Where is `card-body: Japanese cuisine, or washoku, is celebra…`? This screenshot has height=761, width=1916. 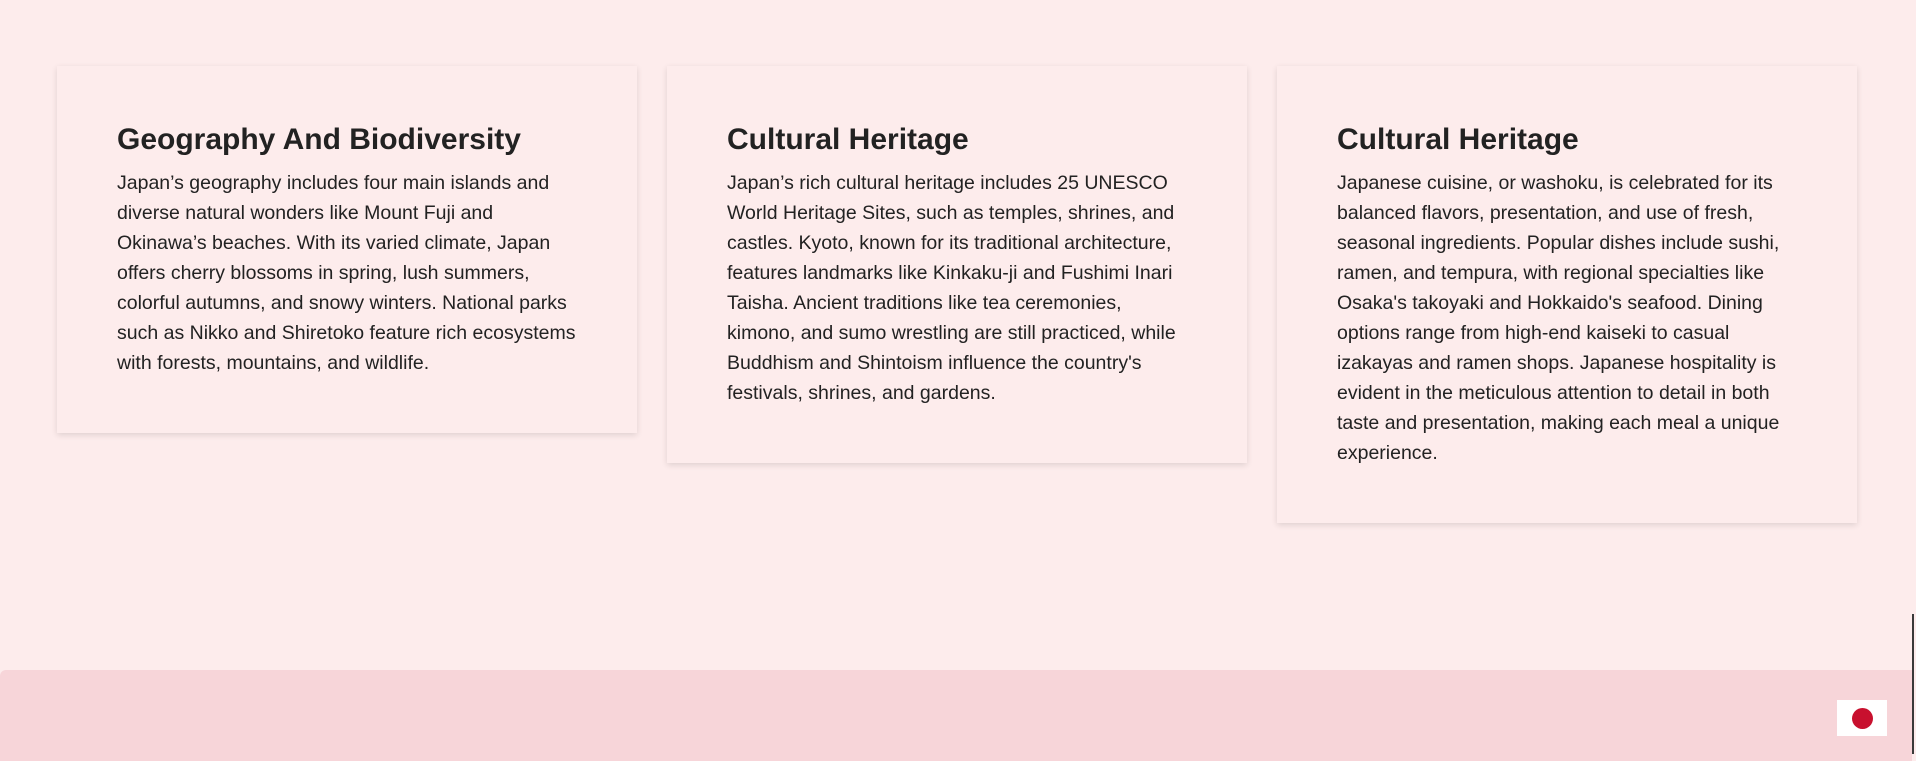 card-body: Japanese cuisine, or washoku, is celebra… is located at coordinates (1558, 318).